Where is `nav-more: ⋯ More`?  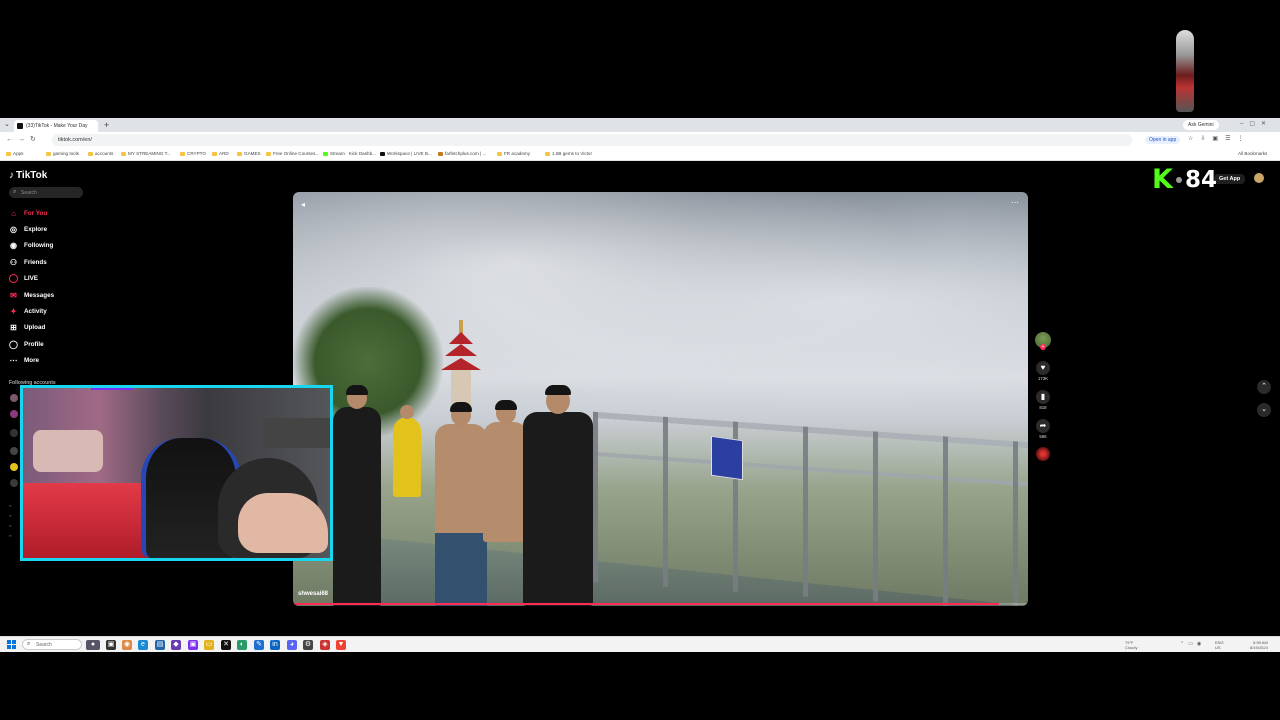 nav-more: ⋯ More is located at coordinates (24, 360).